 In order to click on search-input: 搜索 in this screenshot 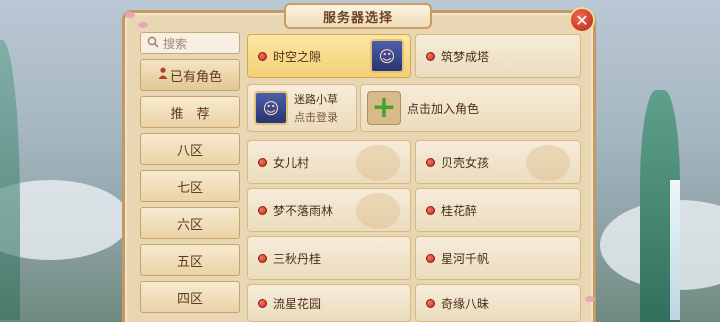, I will do `click(190, 43)`.